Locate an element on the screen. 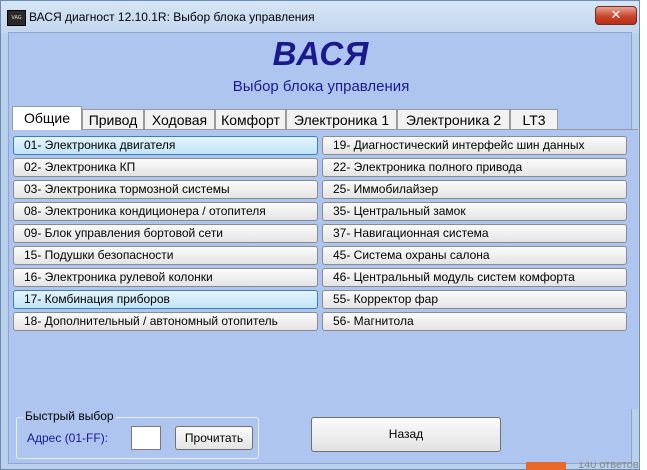 The image size is (647, 470). module-button-09: 09- Блок управления бортовой сети is located at coordinates (165, 233).